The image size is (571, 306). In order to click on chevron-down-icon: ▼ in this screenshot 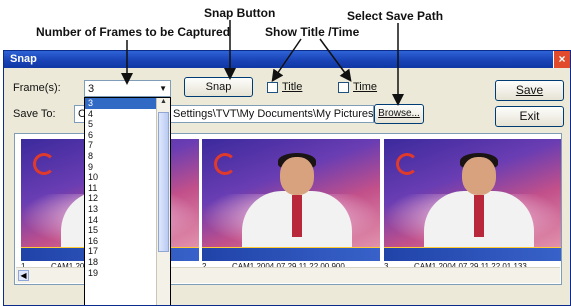, I will do `click(163, 88)`.